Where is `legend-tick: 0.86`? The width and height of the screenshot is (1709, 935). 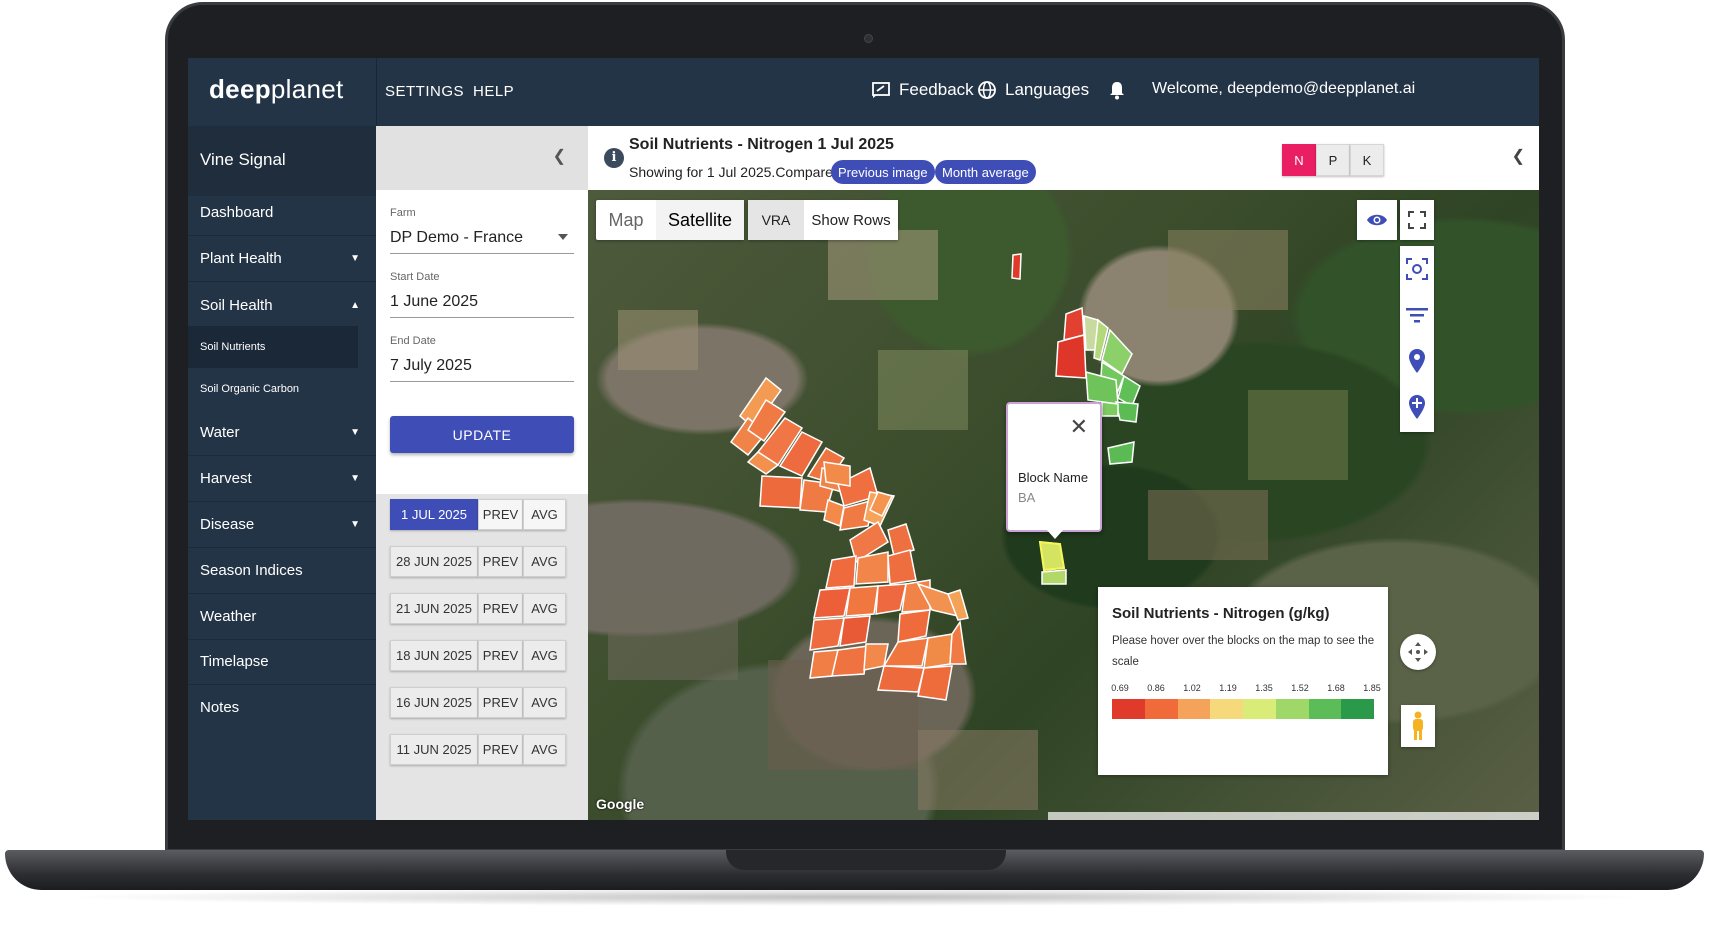 legend-tick: 0.86 is located at coordinates (1156, 688).